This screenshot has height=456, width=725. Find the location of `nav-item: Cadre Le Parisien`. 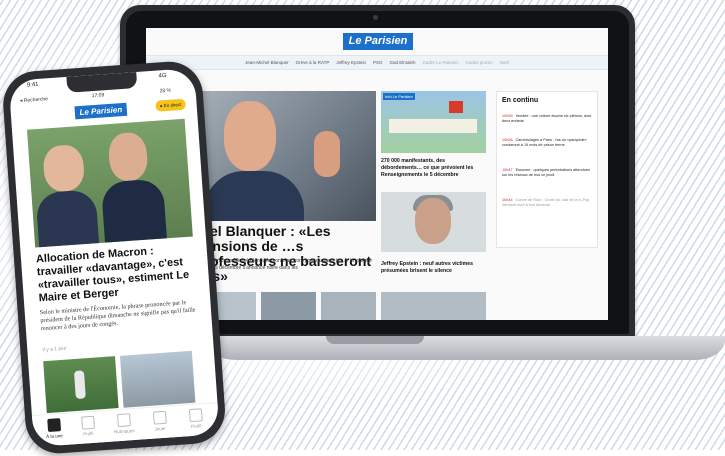

nav-item: Cadre Le Parisien is located at coordinates (441, 62).